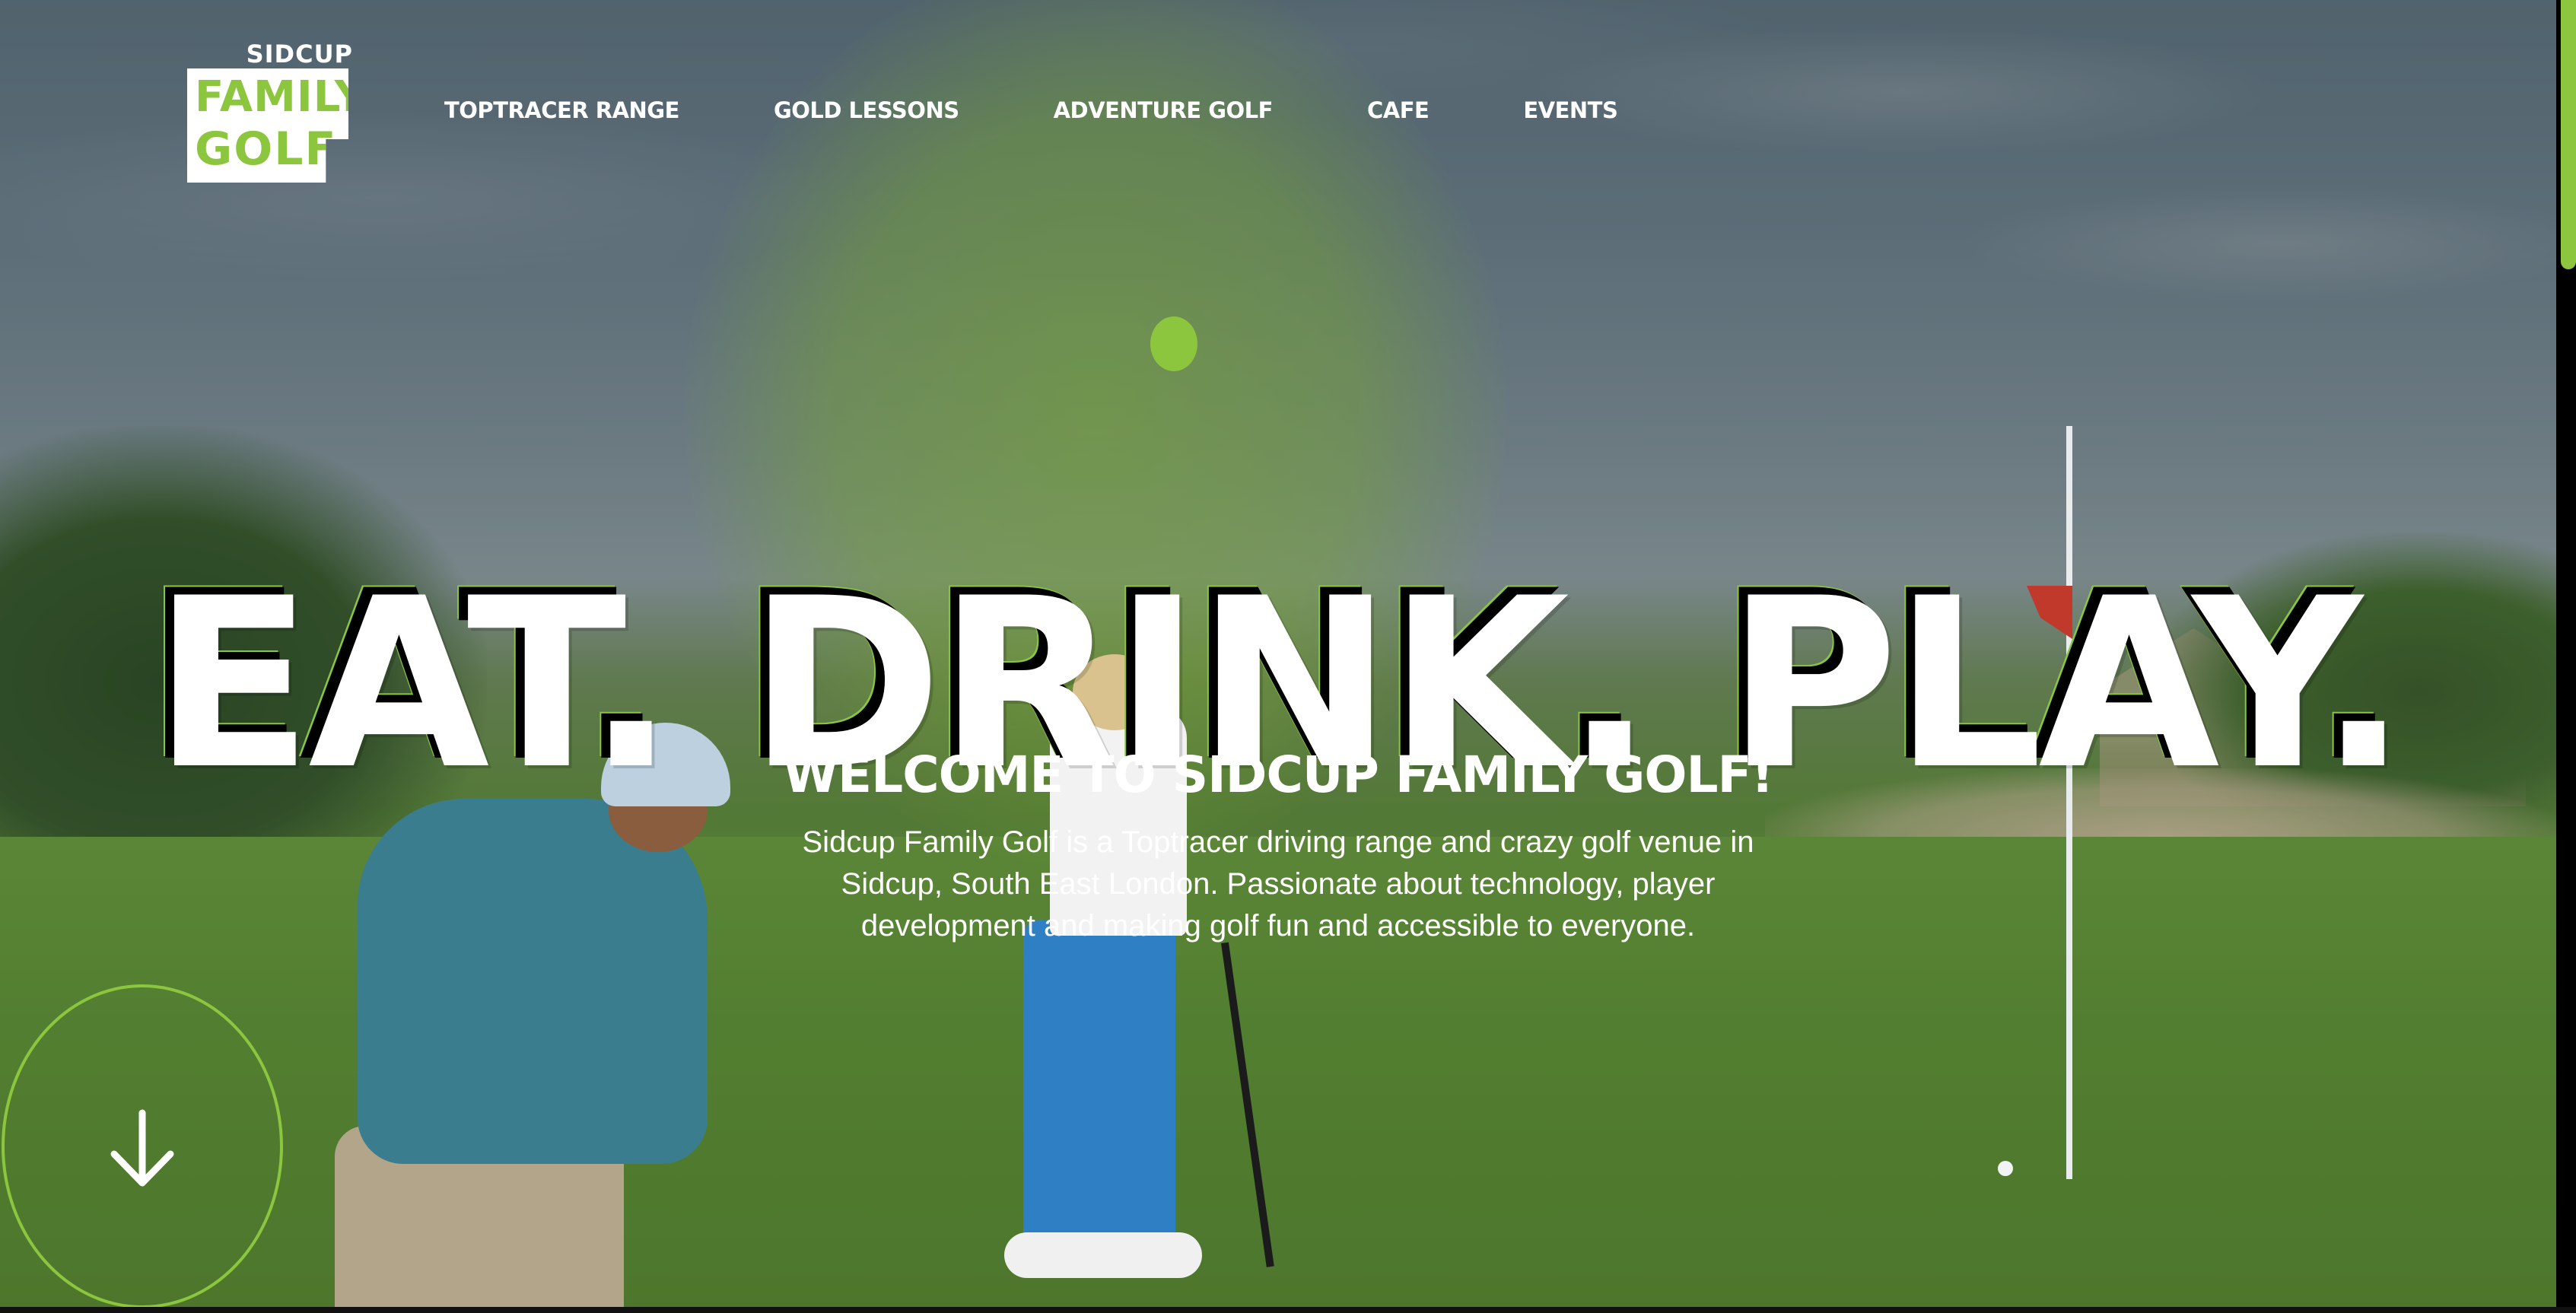 This screenshot has width=2576, height=1313. Describe the element at coordinates (1571, 110) in the screenshot. I see `nav-item-events: EVENTS` at that location.